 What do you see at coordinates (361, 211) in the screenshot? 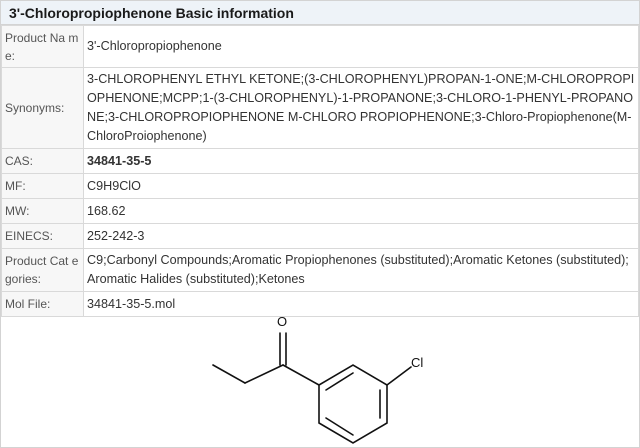
I see `mw-value: 168.62` at bounding box center [361, 211].